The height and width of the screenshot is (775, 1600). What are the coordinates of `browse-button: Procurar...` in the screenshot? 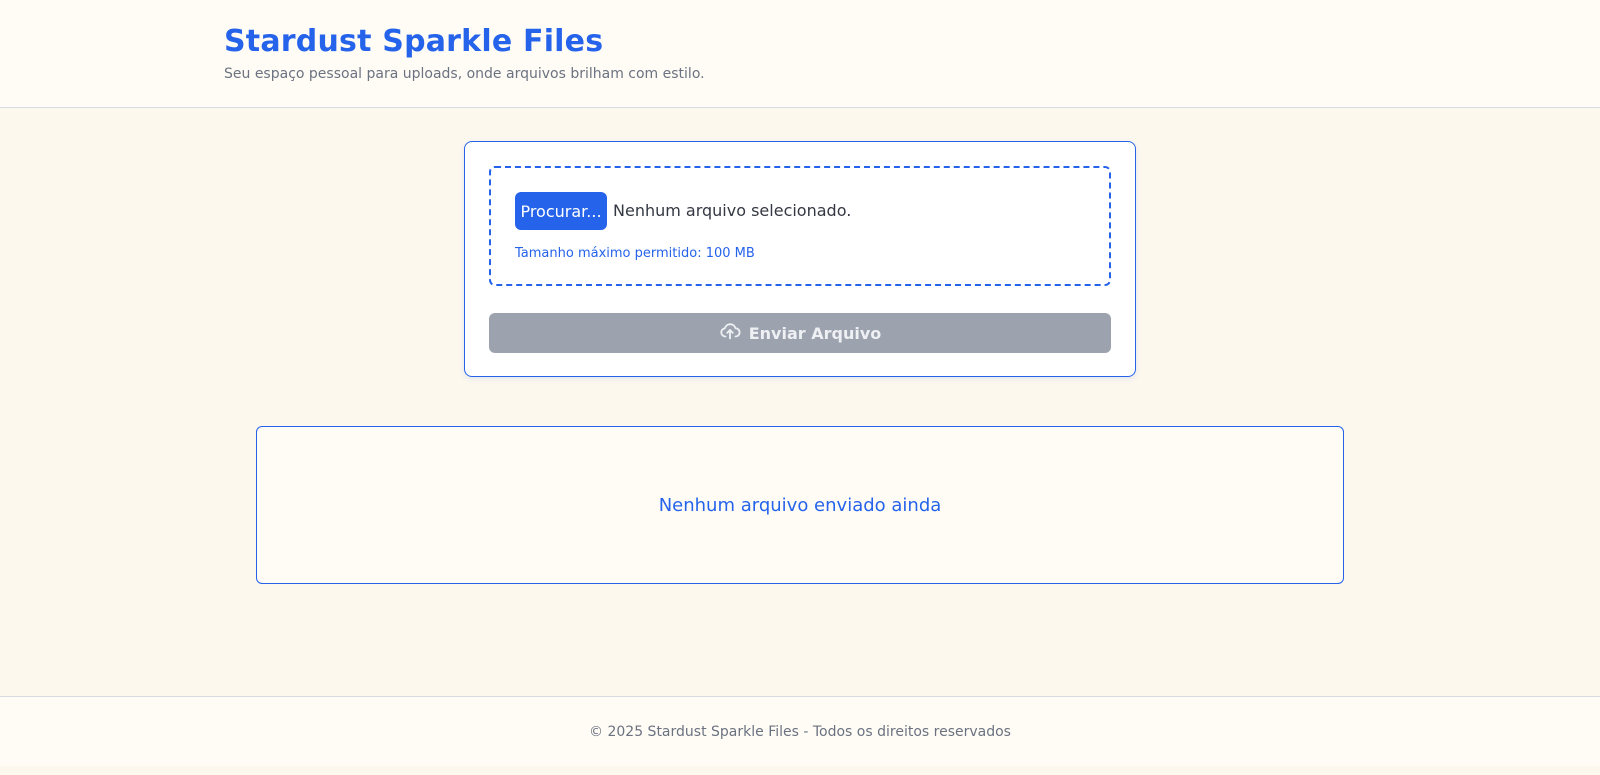 It's located at (561, 211).